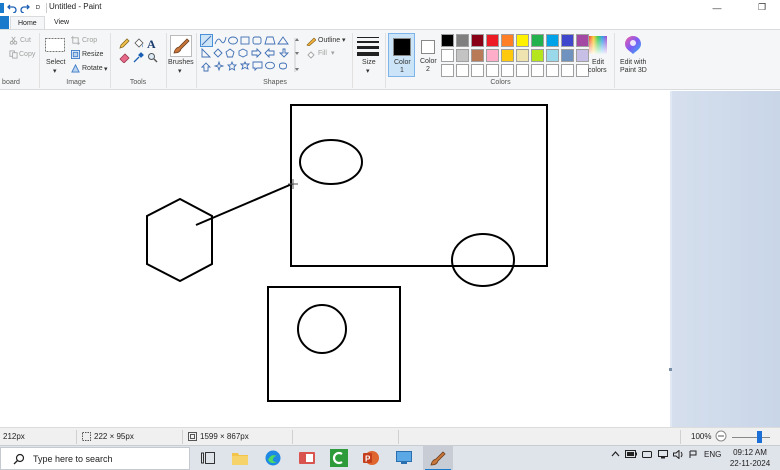  I want to click on tab-home: Home, so click(27, 23).